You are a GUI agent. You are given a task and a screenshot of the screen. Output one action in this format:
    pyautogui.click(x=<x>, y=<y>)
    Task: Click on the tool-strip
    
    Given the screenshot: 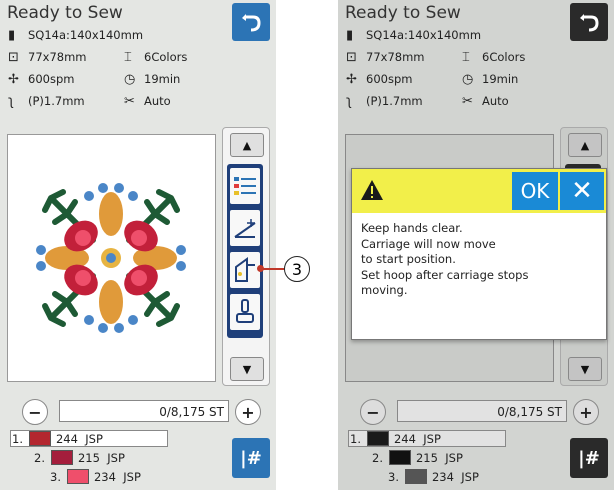 What is the action you would take?
    pyautogui.click(x=245, y=251)
    